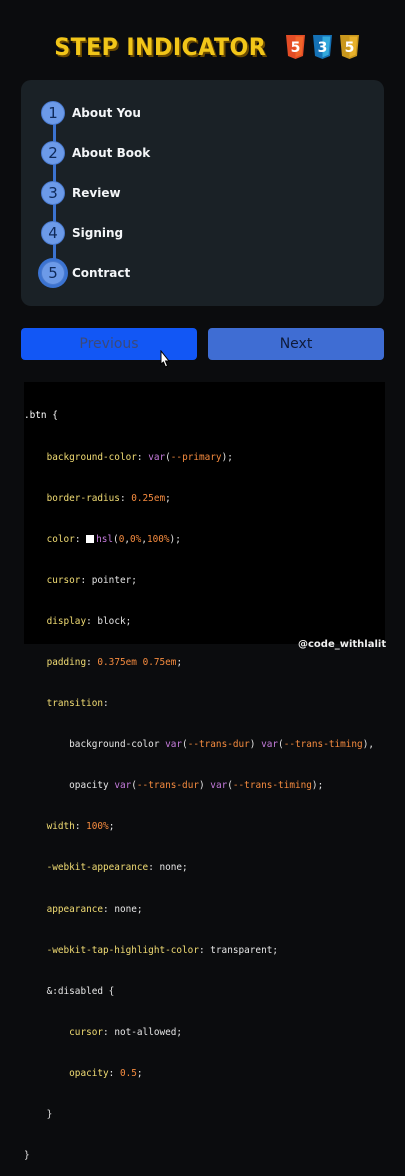 The height and width of the screenshot is (1176, 405). I want to click on step-item-about-you: 1 About You, so click(91, 113).